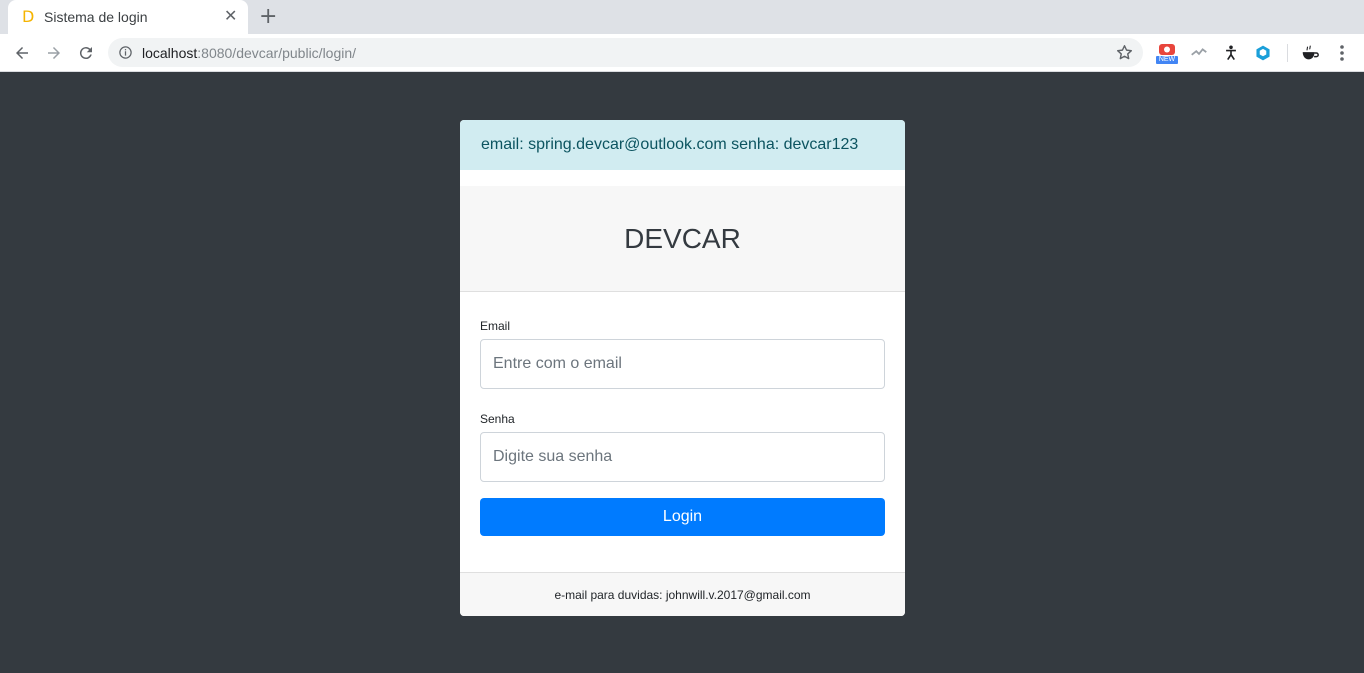 The width and height of the screenshot is (1364, 673). I want to click on brand-title: DEVCAR, so click(682, 238).